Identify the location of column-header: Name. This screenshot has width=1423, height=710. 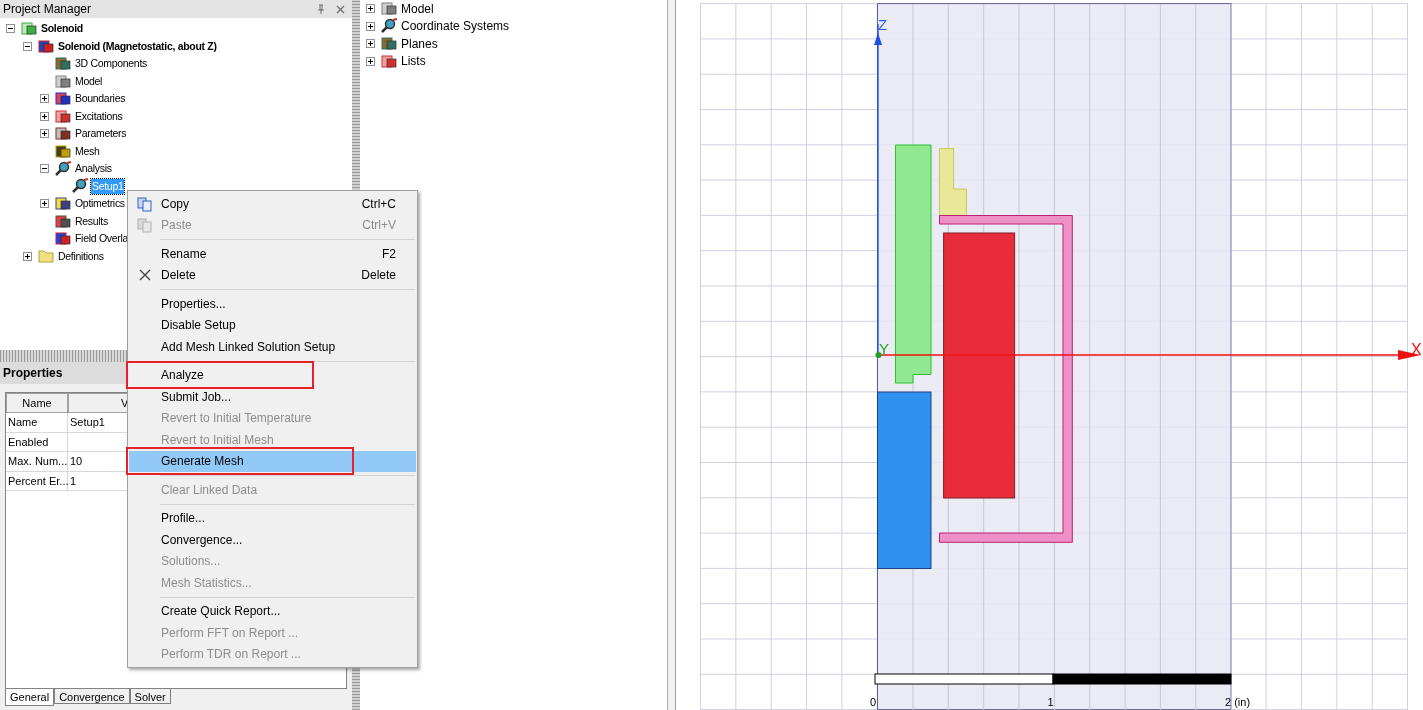
(37, 403).